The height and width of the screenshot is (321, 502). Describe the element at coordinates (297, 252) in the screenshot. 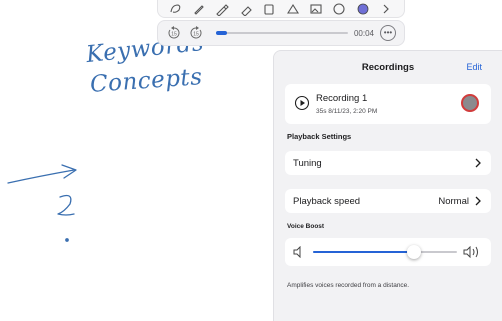

I see `speaker-low-icon` at that location.